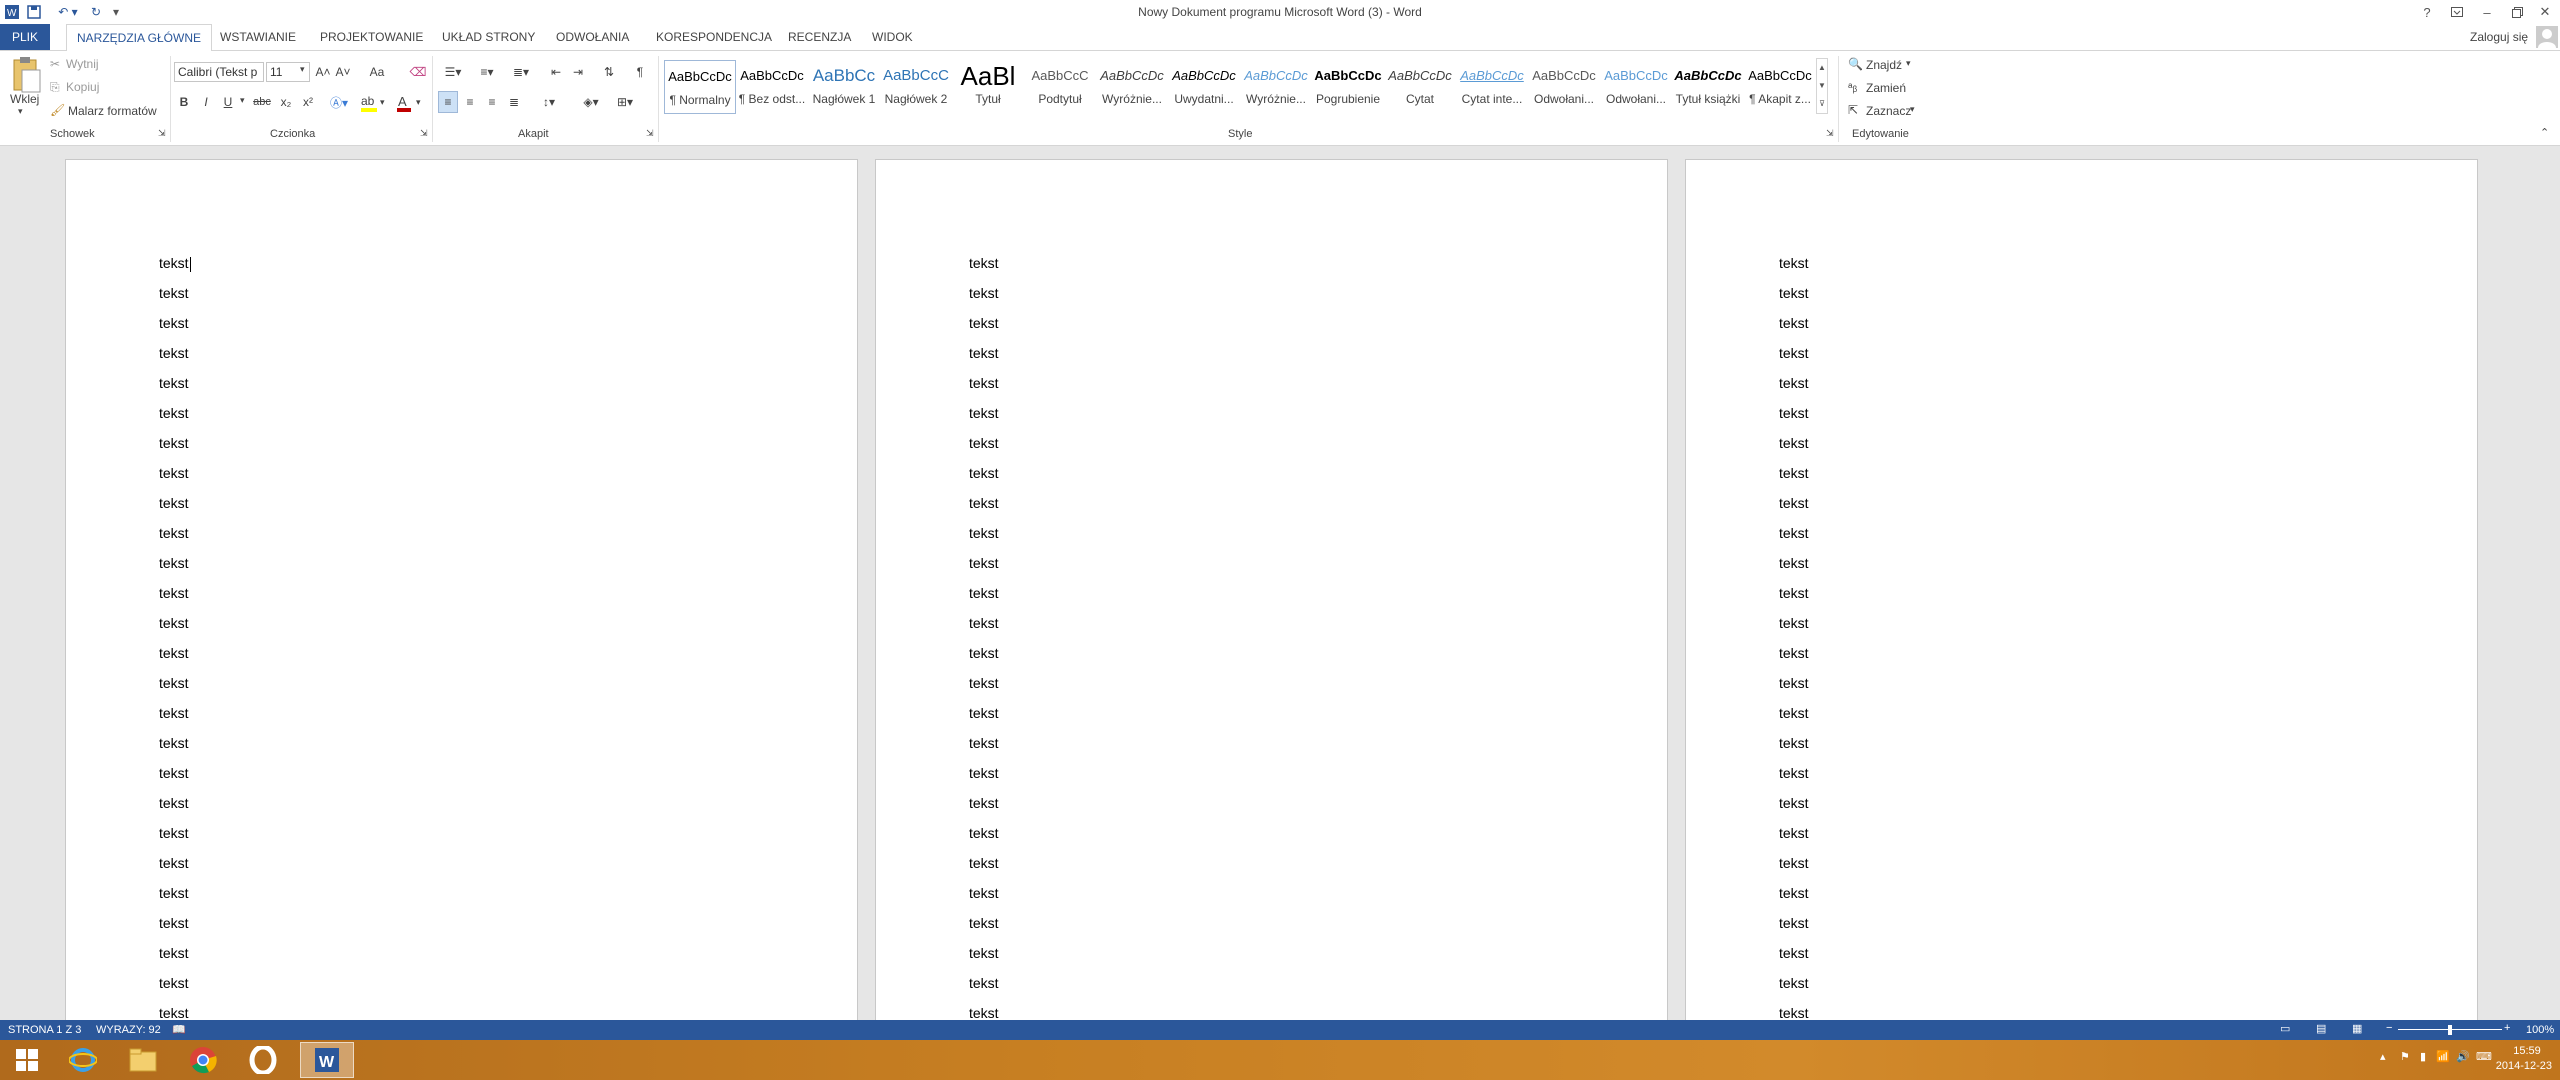 Image resolution: width=2560 pixels, height=1080 pixels. I want to click on file-explorer-icon, so click(143, 1060).